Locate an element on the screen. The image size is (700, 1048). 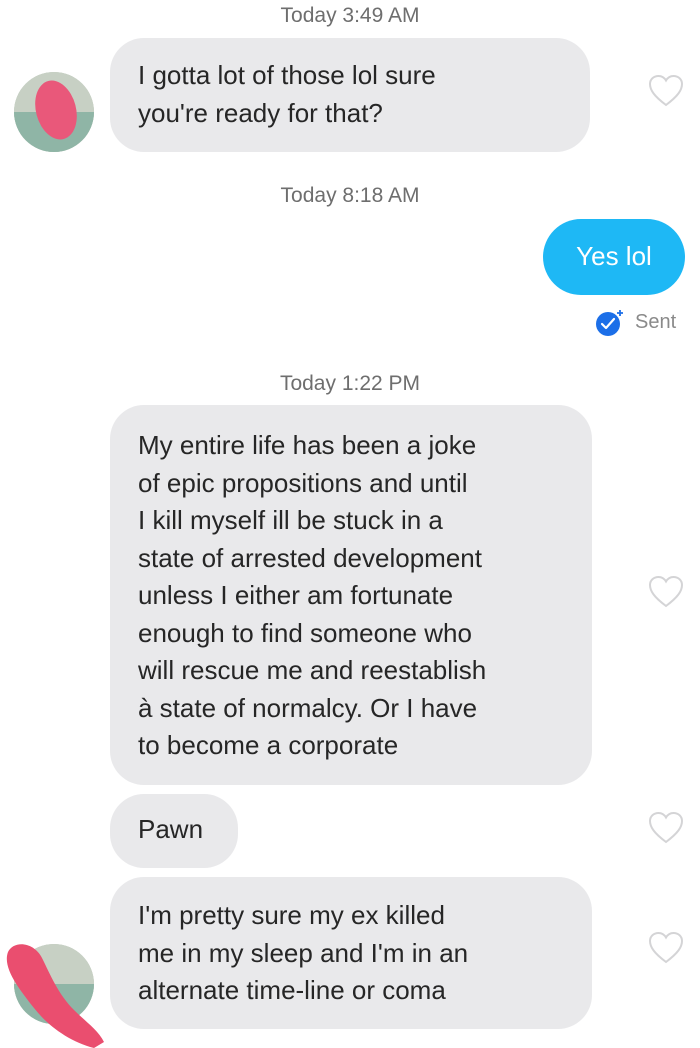
outgoing-message: Yes lol is located at coordinates (614, 257).